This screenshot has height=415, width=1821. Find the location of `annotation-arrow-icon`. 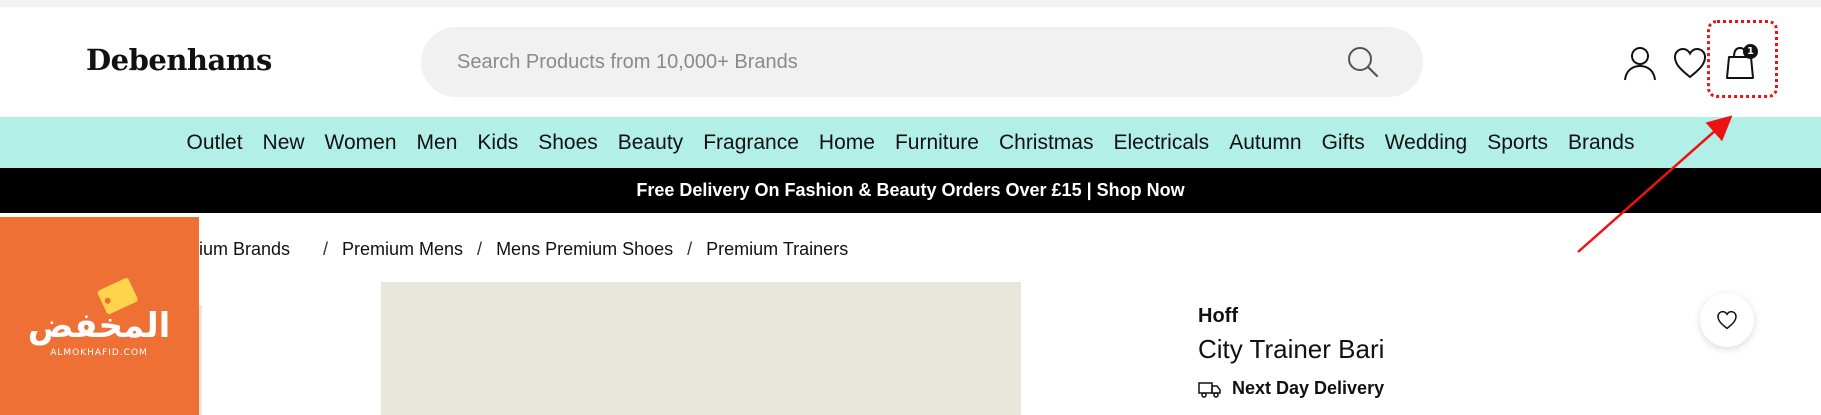

annotation-arrow-icon is located at coordinates (1655, 184).